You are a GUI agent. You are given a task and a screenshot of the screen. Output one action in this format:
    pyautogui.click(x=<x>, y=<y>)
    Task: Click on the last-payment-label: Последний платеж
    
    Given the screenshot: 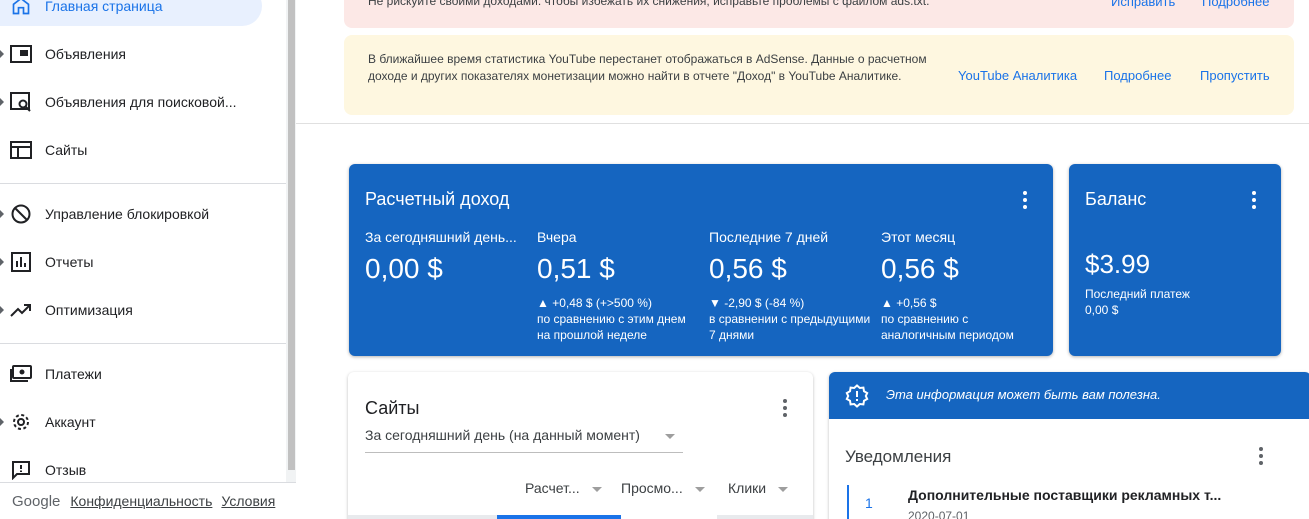 What is the action you would take?
    pyautogui.click(x=1137, y=294)
    